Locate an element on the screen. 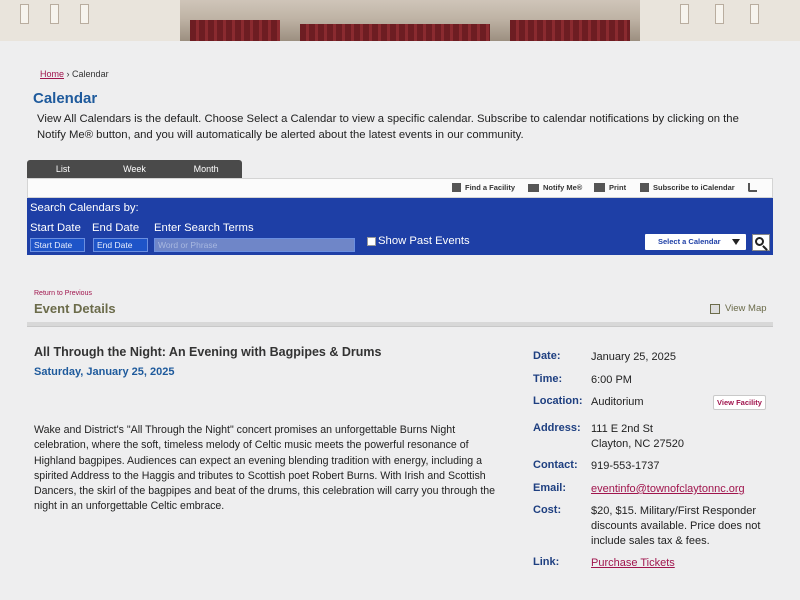 The image size is (800, 600). search-terms-label: Enter Search Terms is located at coordinates (204, 228).